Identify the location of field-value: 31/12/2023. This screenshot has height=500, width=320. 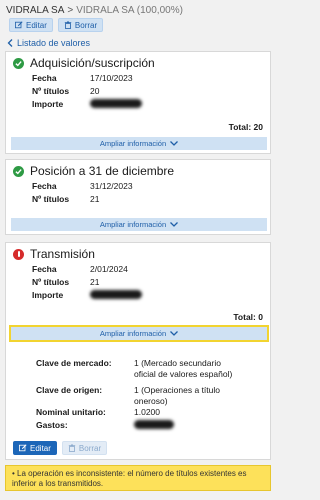
(111, 186).